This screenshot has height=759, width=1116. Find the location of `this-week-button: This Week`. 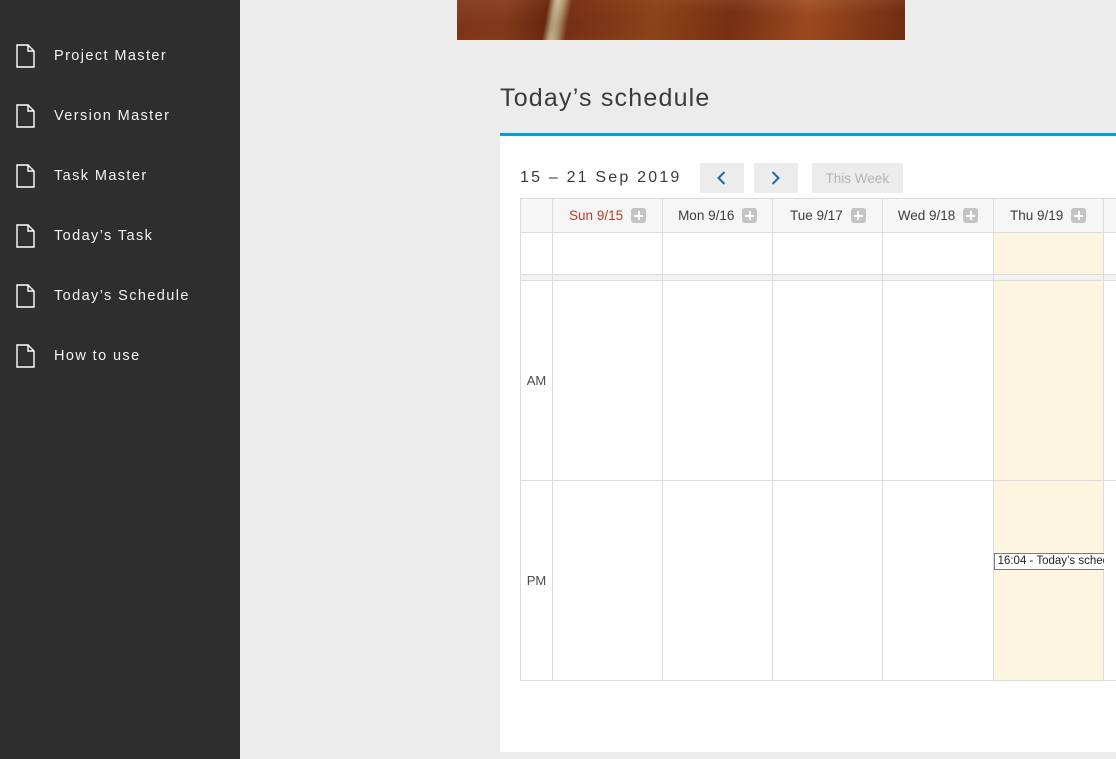

this-week-button: This Week is located at coordinates (857, 178).